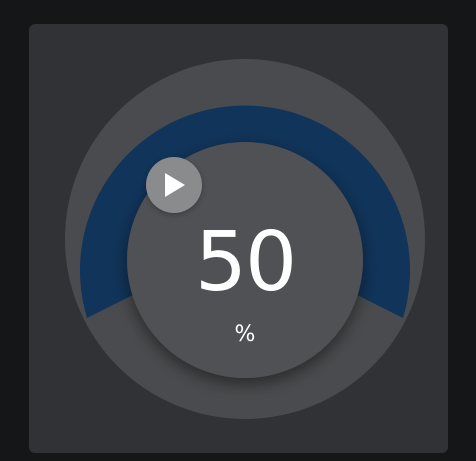 This screenshot has width=476, height=461. What do you see at coordinates (245, 262) in the screenshot?
I see `dial-value: 50` at bounding box center [245, 262].